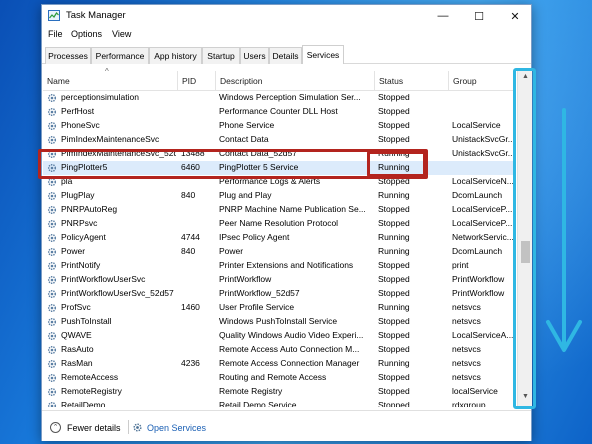  Describe the element at coordinates (94, 428) in the screenshot. I see `fewer-details-link: Fewer details` at that location.